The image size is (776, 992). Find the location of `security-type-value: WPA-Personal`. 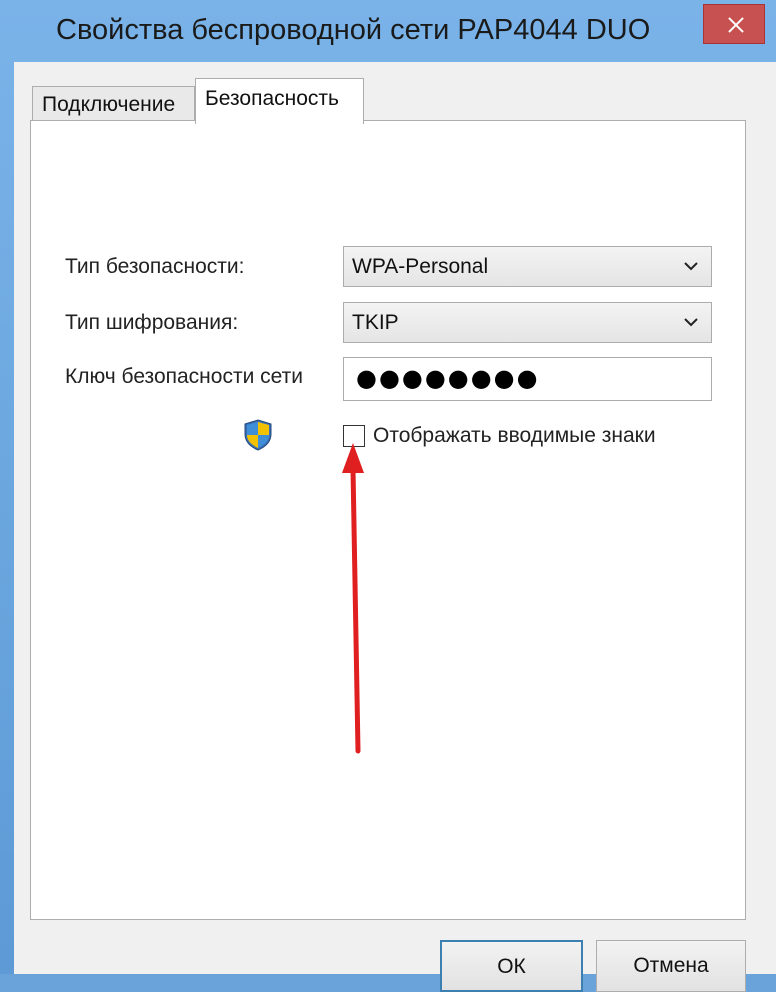

security-type-value: WPA-Personal is located at coordinates (420, 266).